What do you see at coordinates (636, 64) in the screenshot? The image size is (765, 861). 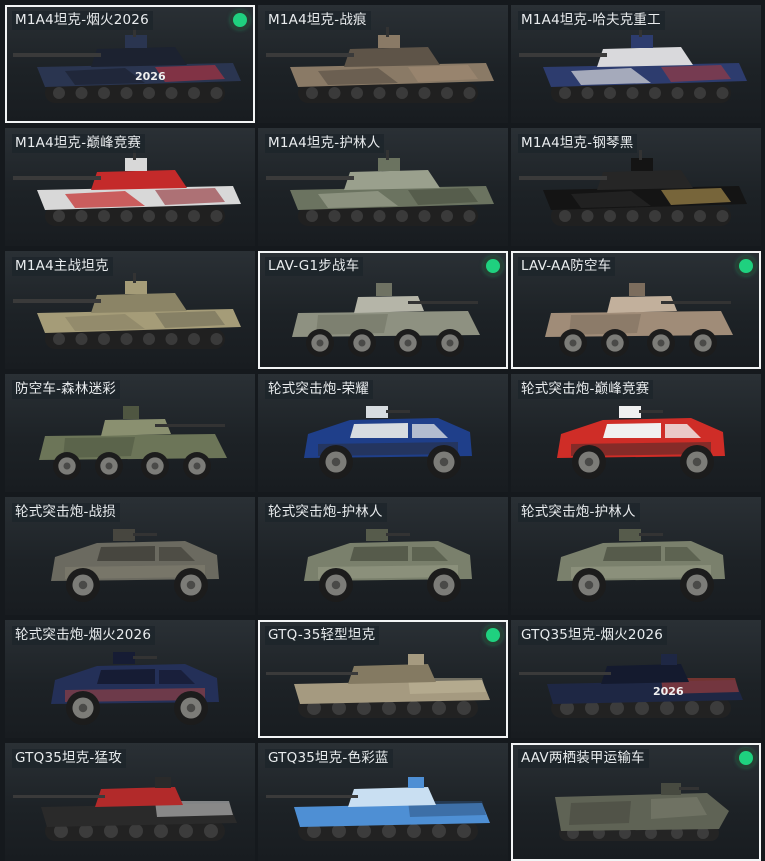 I see `vehicle-card: M1A4坦克-哈夫克重工` at bounding box center [636, 64].